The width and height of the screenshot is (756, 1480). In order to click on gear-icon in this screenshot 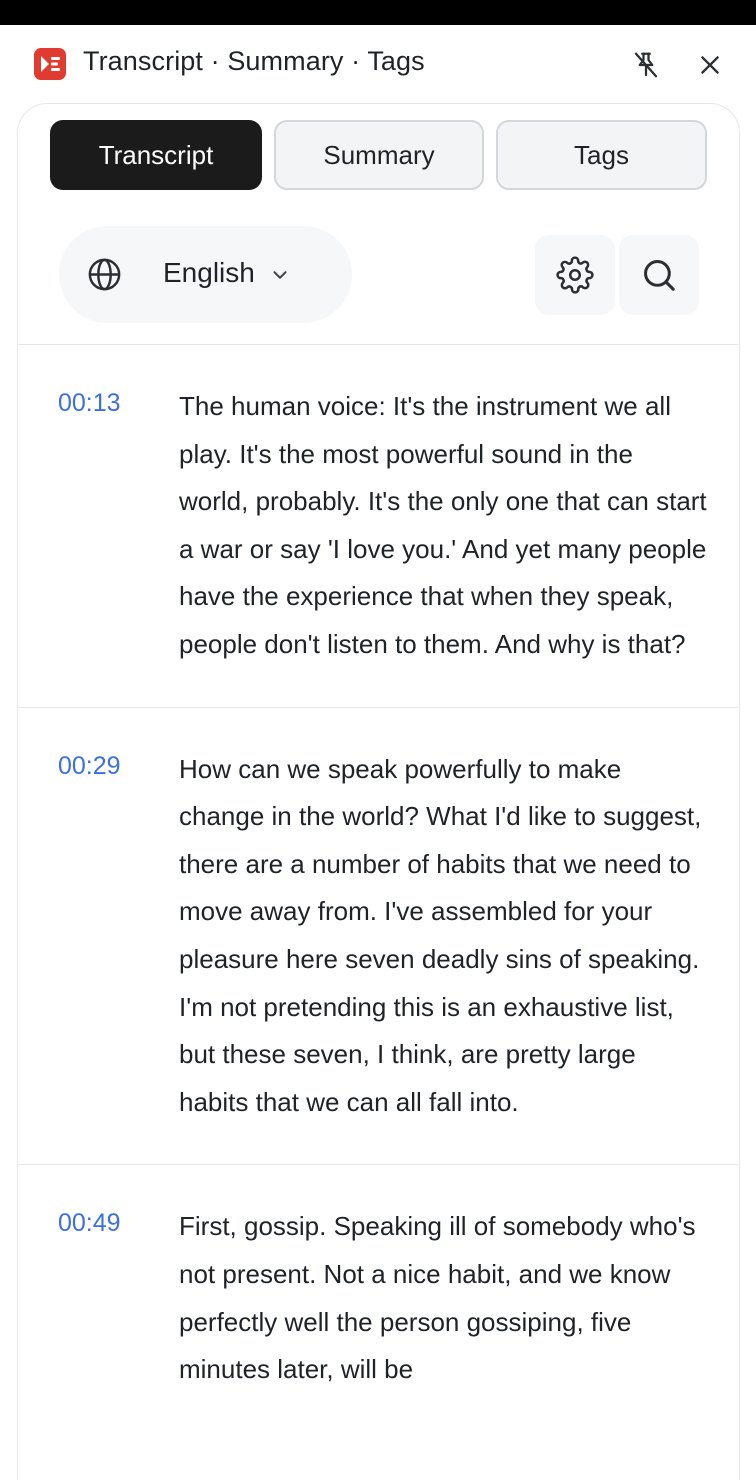, I will do `click(575, 275)`.